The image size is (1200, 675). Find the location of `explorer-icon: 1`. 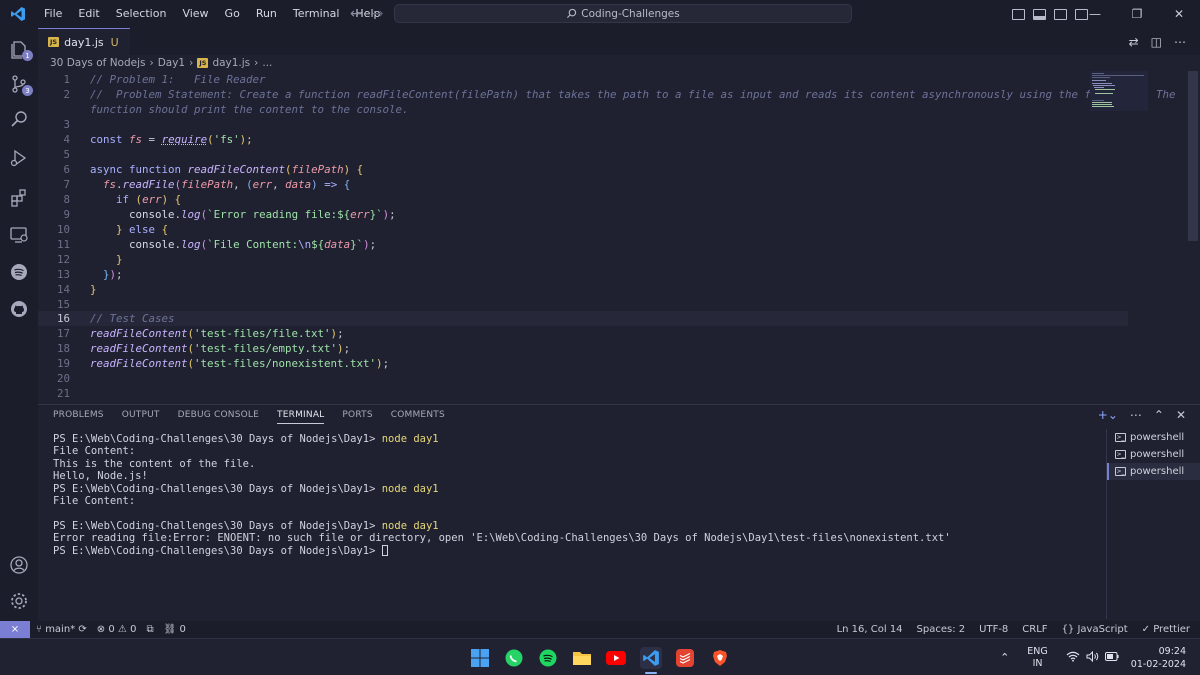

explorer-icon: 1 is located at coordinates (20, 49).